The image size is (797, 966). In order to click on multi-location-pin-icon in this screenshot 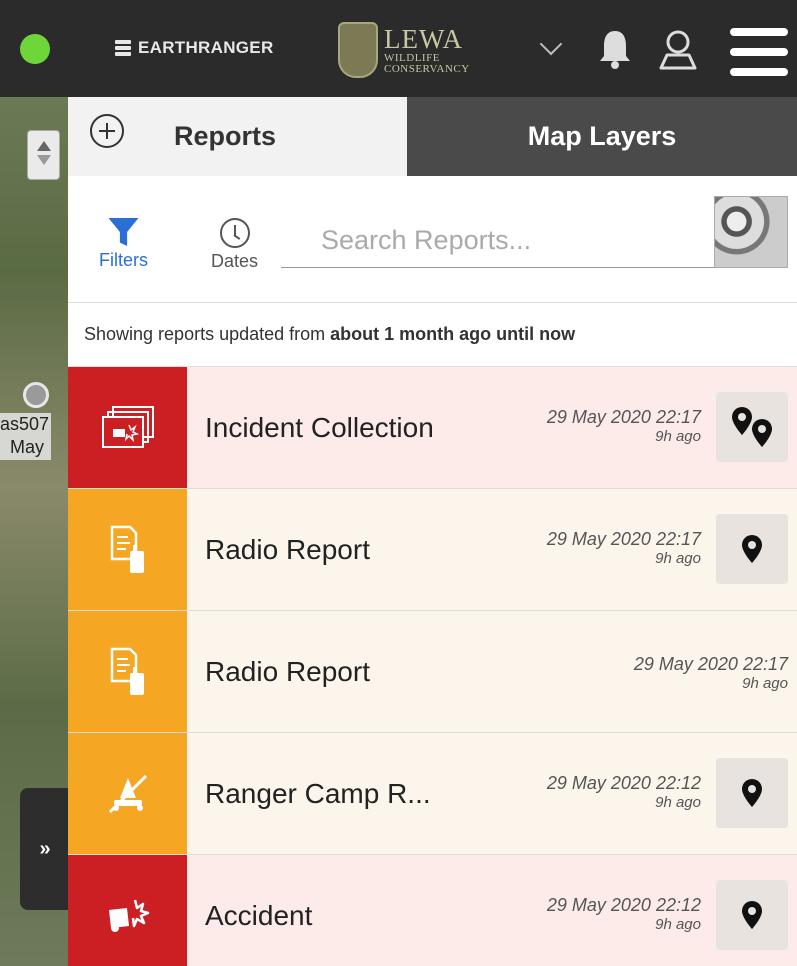, I will do `click(752, 427)`.